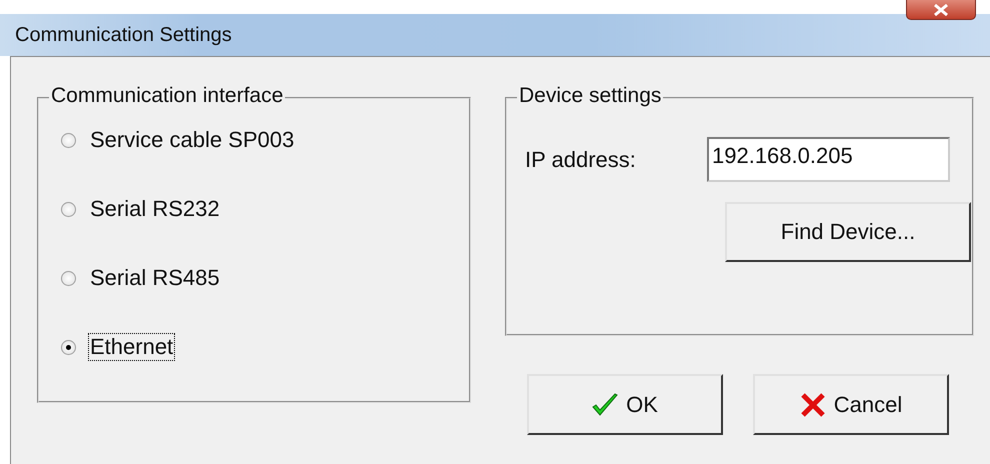 The image size is (990, 464). Describe the element at coordinates (132, 347) in the screenshot. I see `radio-label: Ethernet` at that location.